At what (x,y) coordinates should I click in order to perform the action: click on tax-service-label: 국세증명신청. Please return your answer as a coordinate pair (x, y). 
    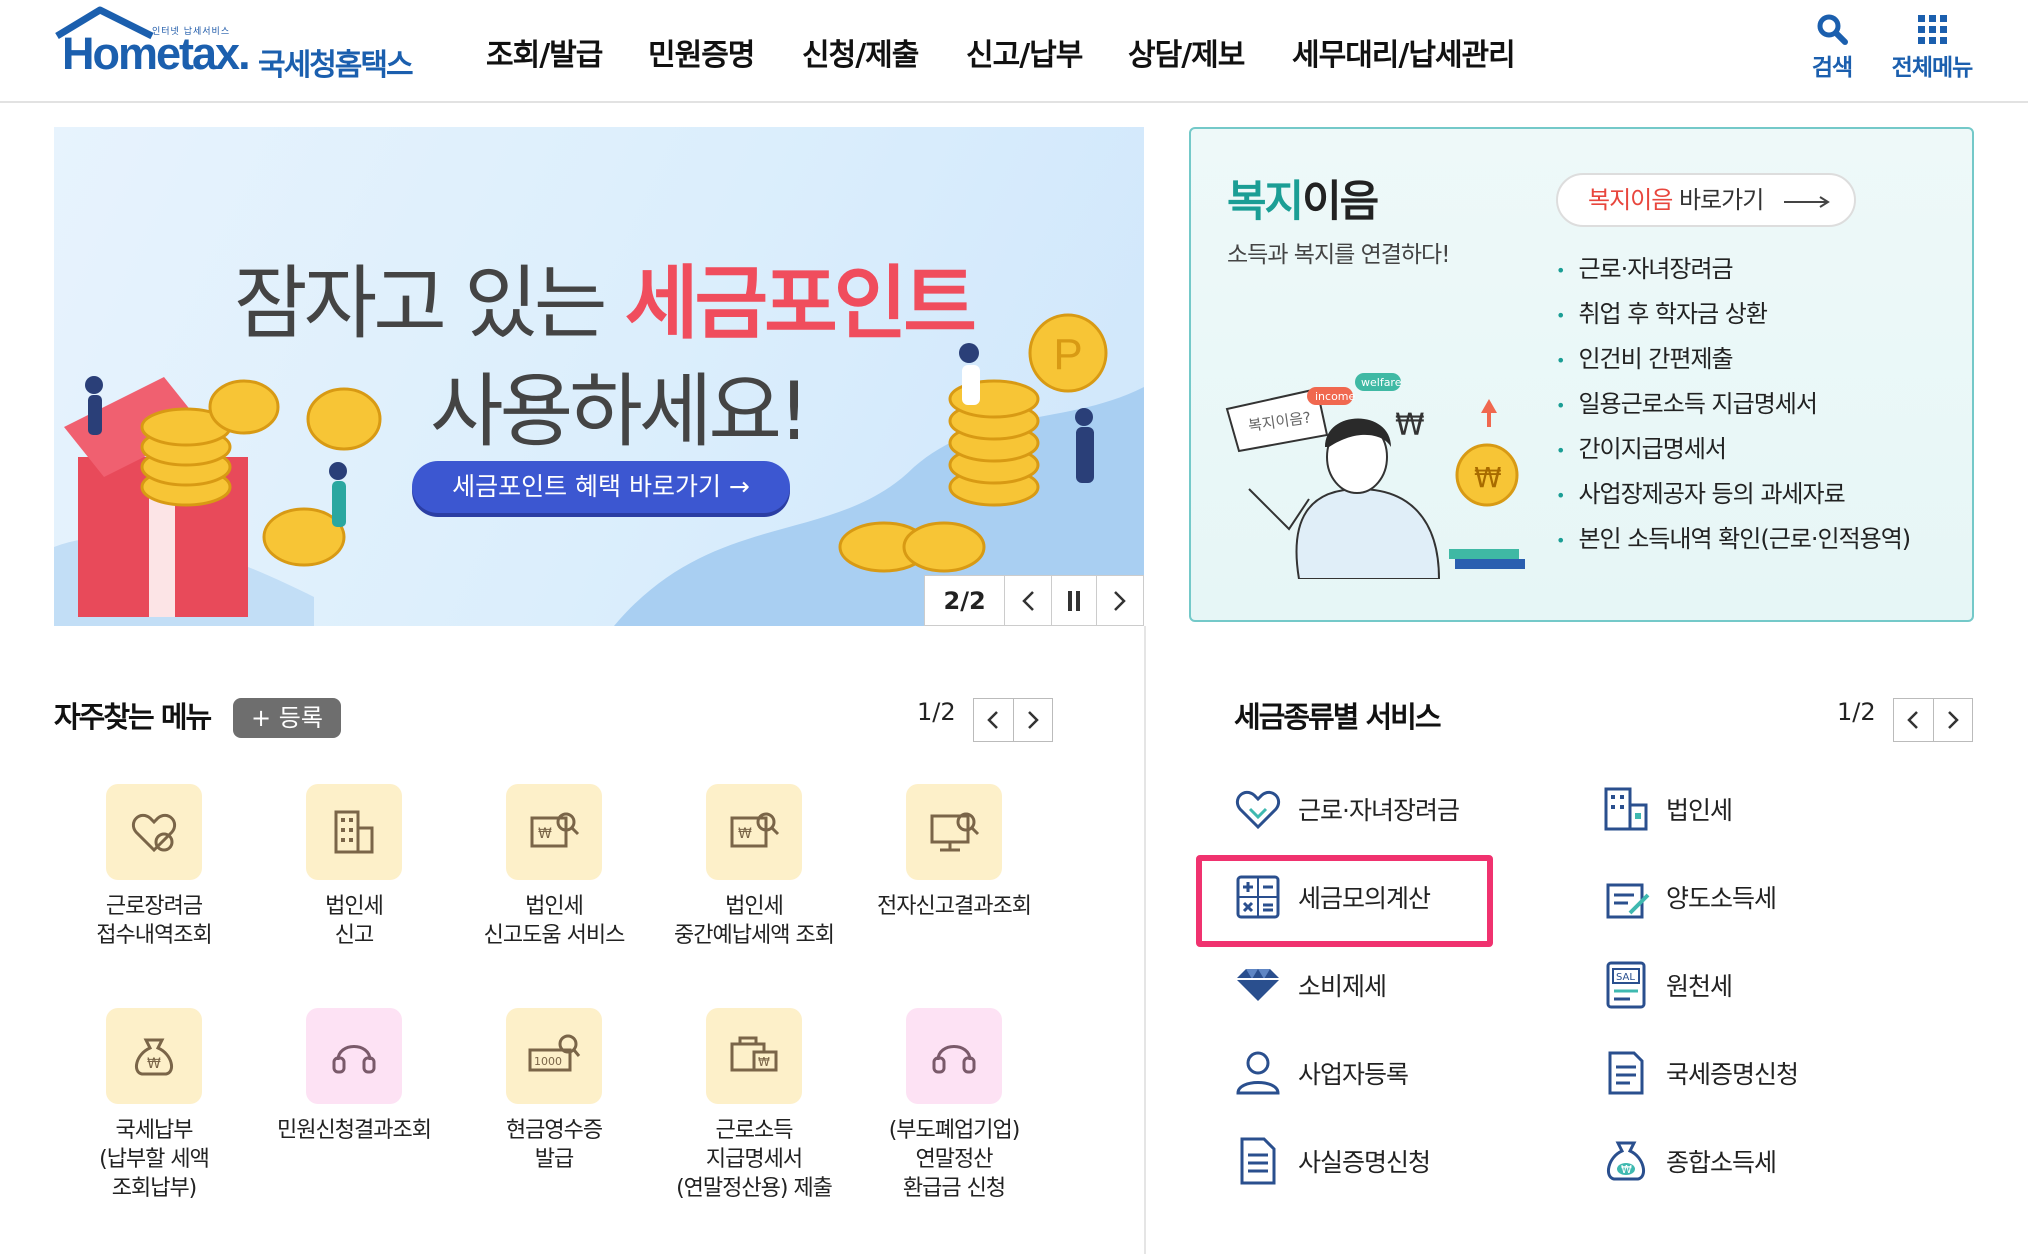
    Looking at the image, I should click on (1732, 1074).